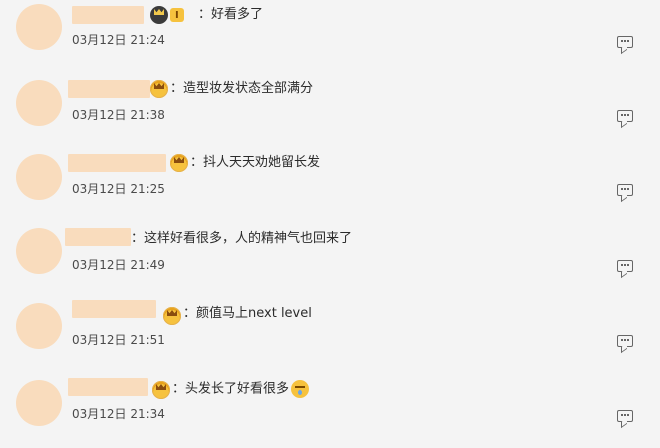 Image resolution: width=660 pixels, height=448 pixels. I want to click on emoji-icon, so click(300, 389).